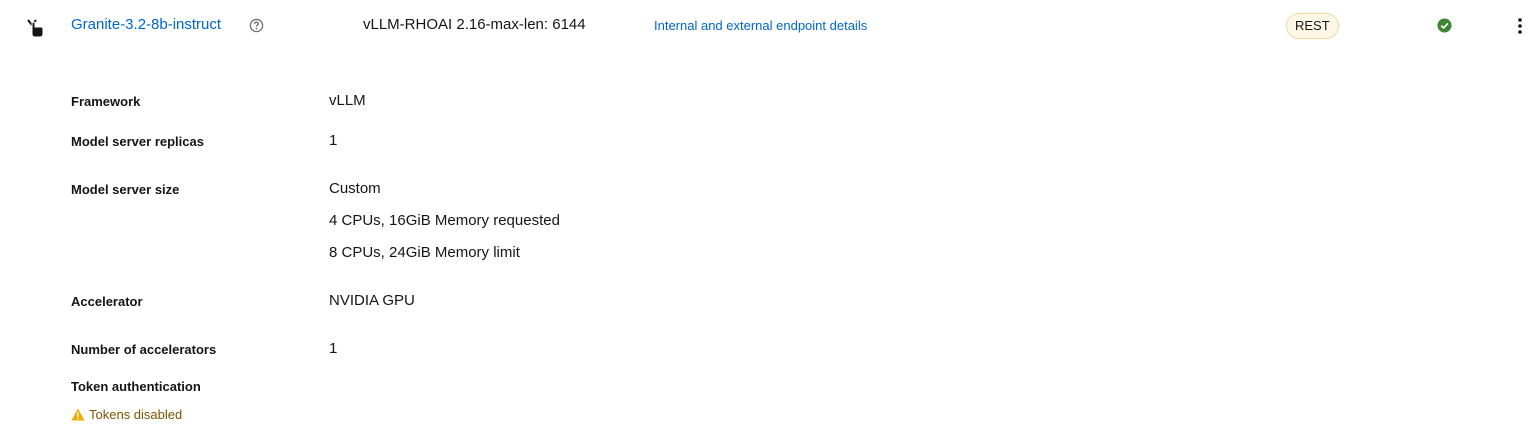 The height and width of the screenshot is (437, 1538). I want to click on token-auth-label: Token authentication, so click(136, 386).